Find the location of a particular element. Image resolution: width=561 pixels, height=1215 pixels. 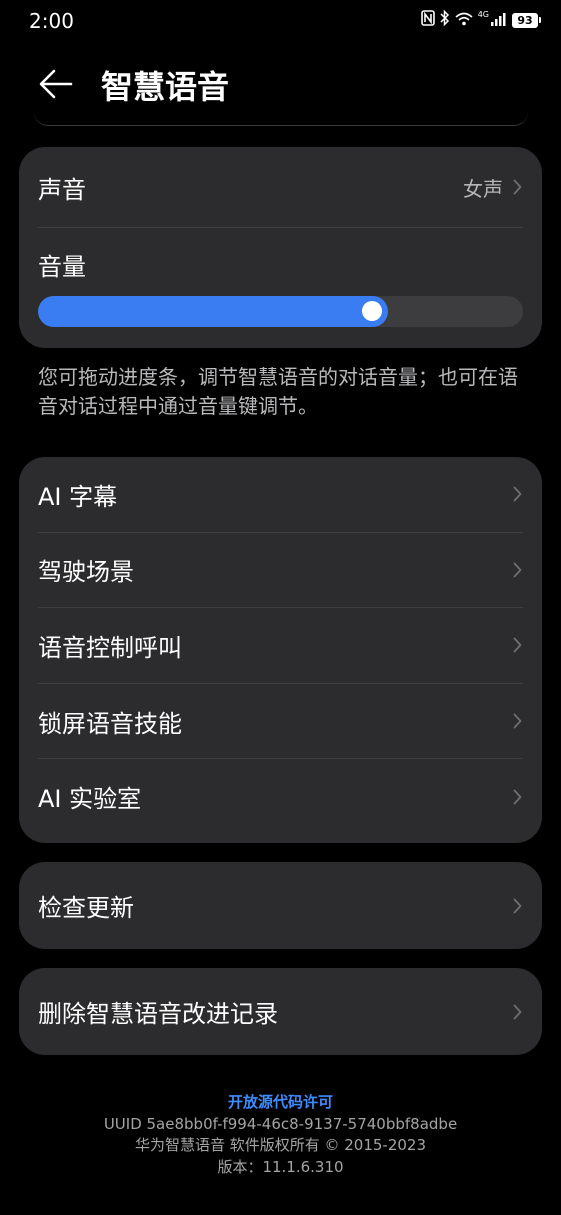

menu-item-label: 语音控制呼叫 is located at coordinates (110, 647).